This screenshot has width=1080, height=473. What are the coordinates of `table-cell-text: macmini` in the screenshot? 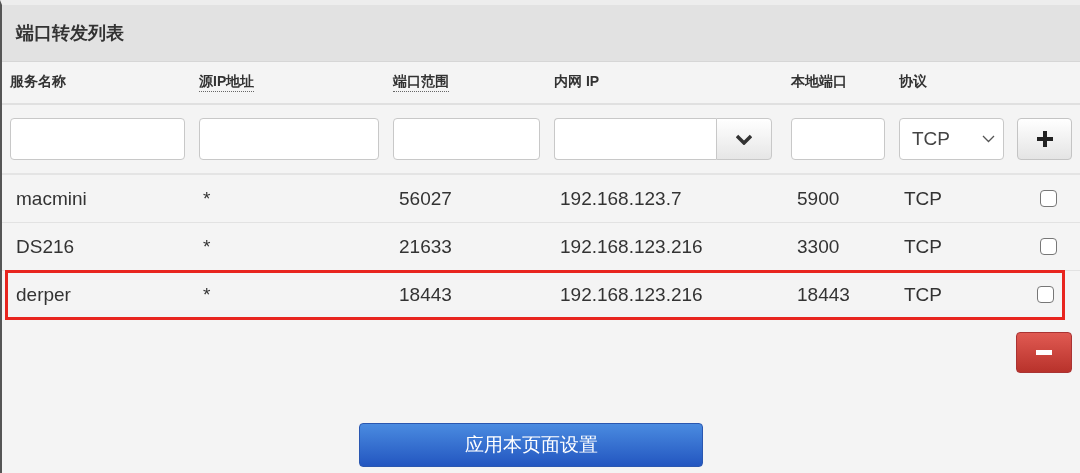 It's located at (51, 198).